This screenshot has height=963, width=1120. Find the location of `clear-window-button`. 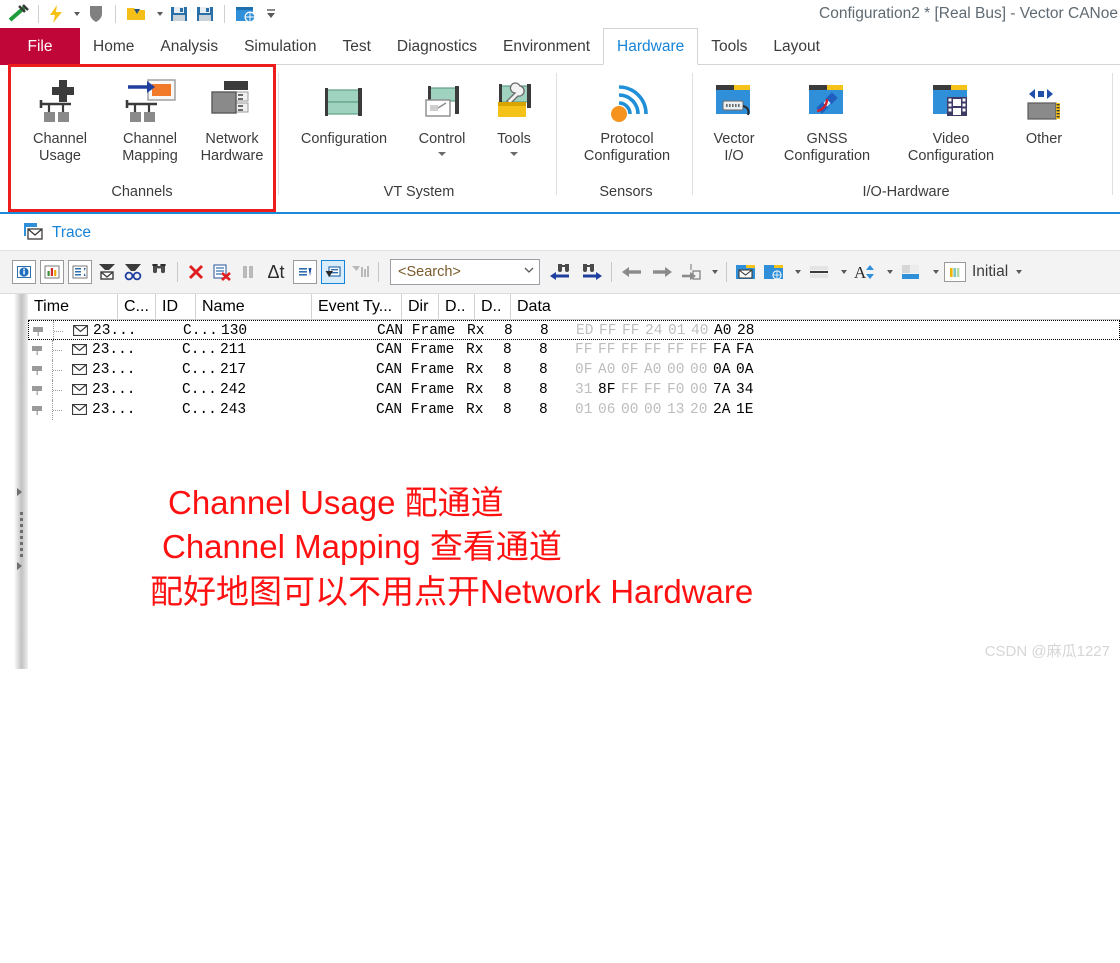

clear-window-button is located at coordinates (222, 272).